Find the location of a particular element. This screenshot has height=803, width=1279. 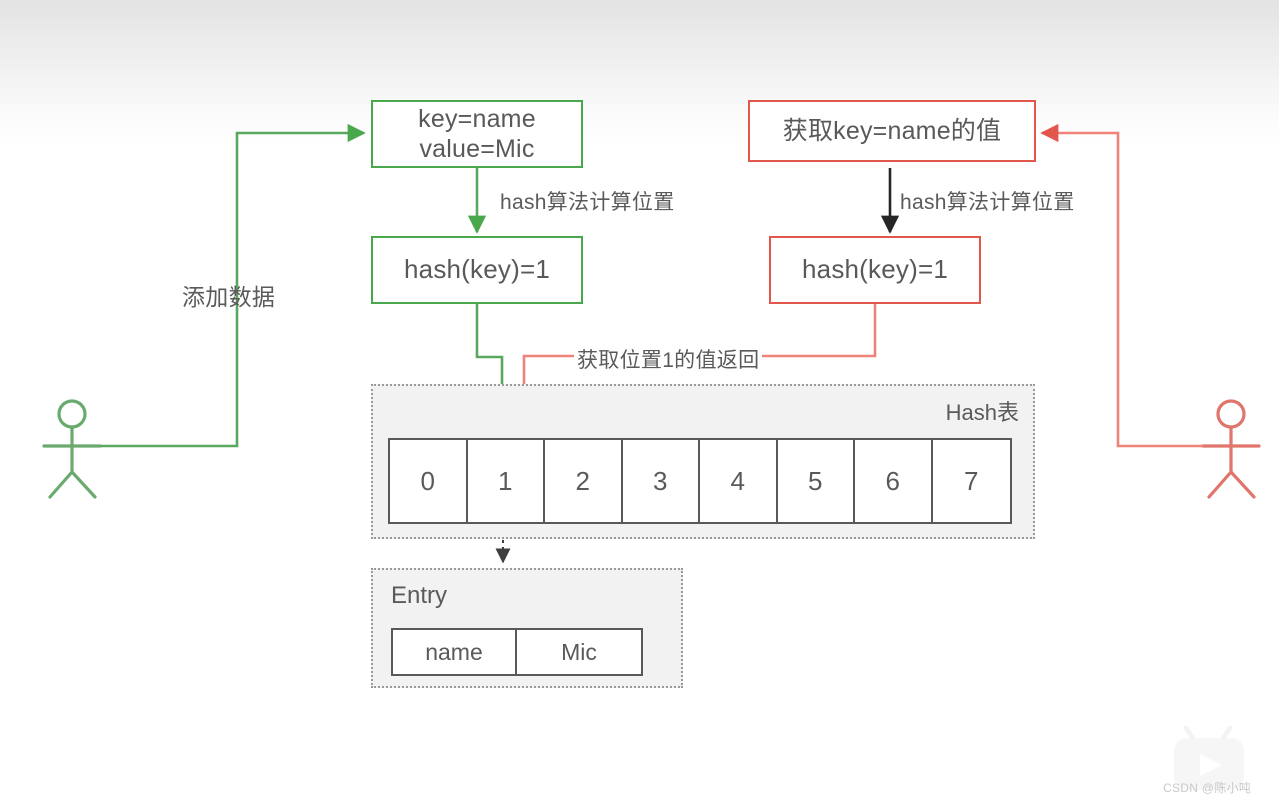

entry-cells: name Mic is located at coordinates (517, 652).